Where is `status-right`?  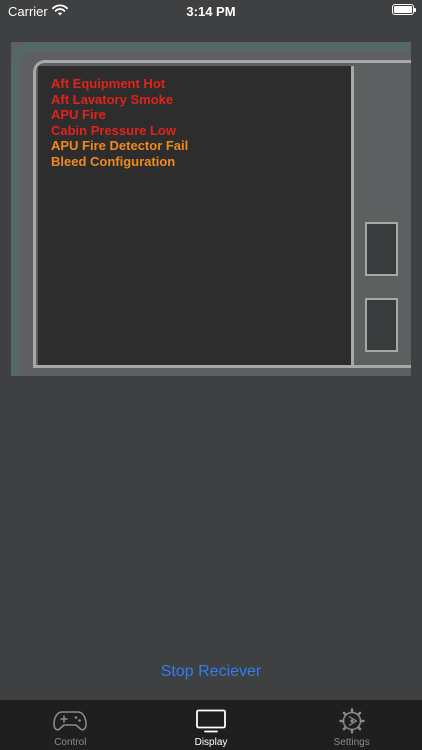
status-right is located at coordinates (404, 9).